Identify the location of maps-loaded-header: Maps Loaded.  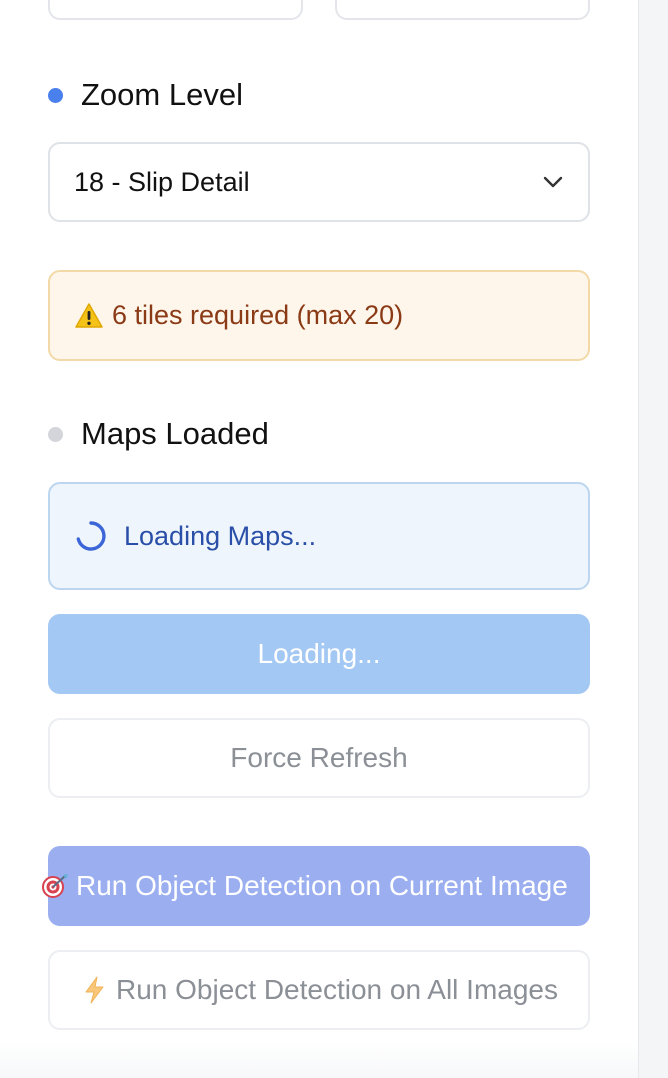
(158, 434).